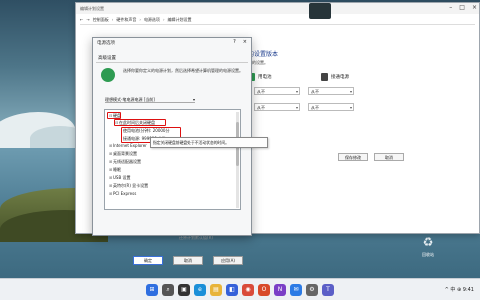 This screenshot has width=480, height=300. I want to click on restore-defaults-button: 还原计划默认值(R), so click(196, 238).